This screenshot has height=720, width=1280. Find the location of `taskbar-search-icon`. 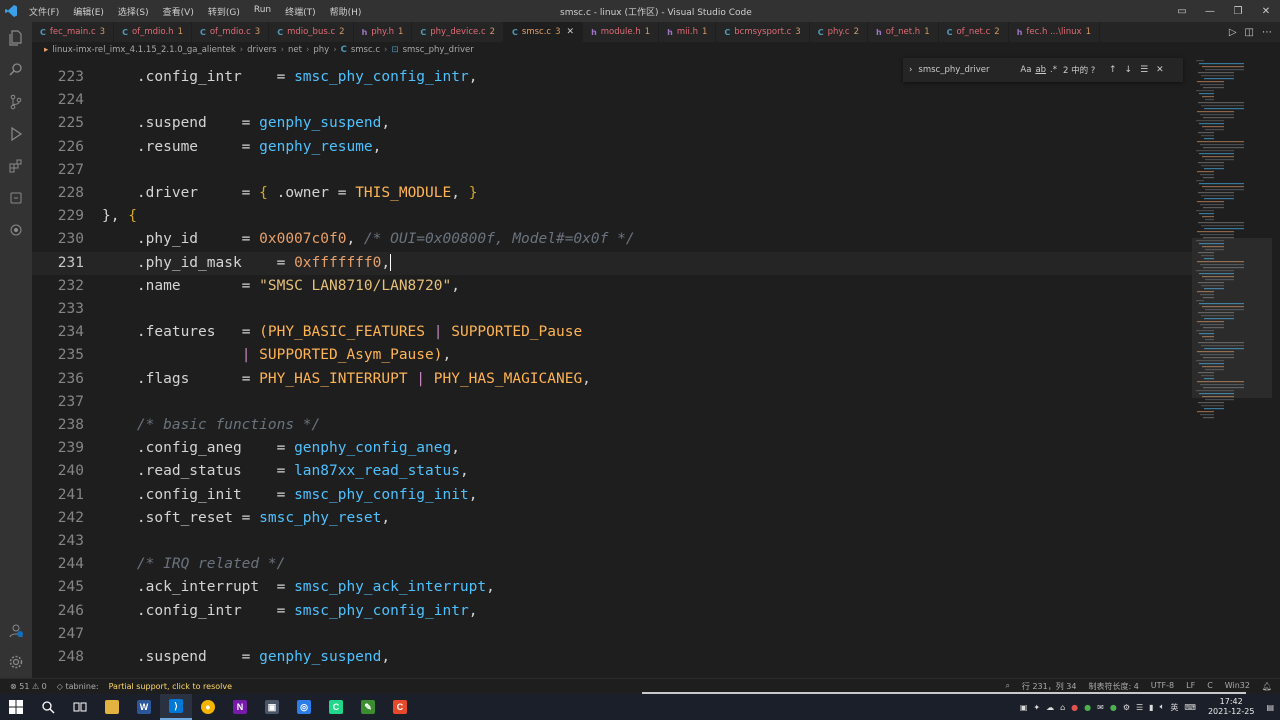

taskbar-search-icon is located at coordinates (48, 707).